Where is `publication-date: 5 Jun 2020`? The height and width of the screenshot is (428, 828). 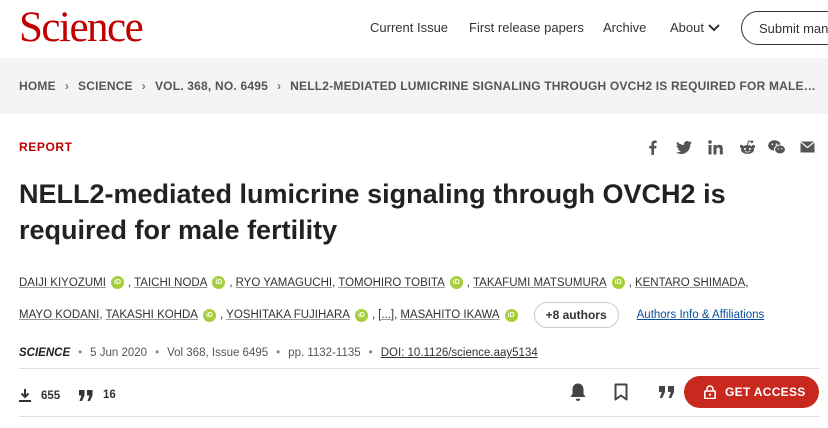 publication-date: 5 Jun 2020 is located at coordinates (119, 353).